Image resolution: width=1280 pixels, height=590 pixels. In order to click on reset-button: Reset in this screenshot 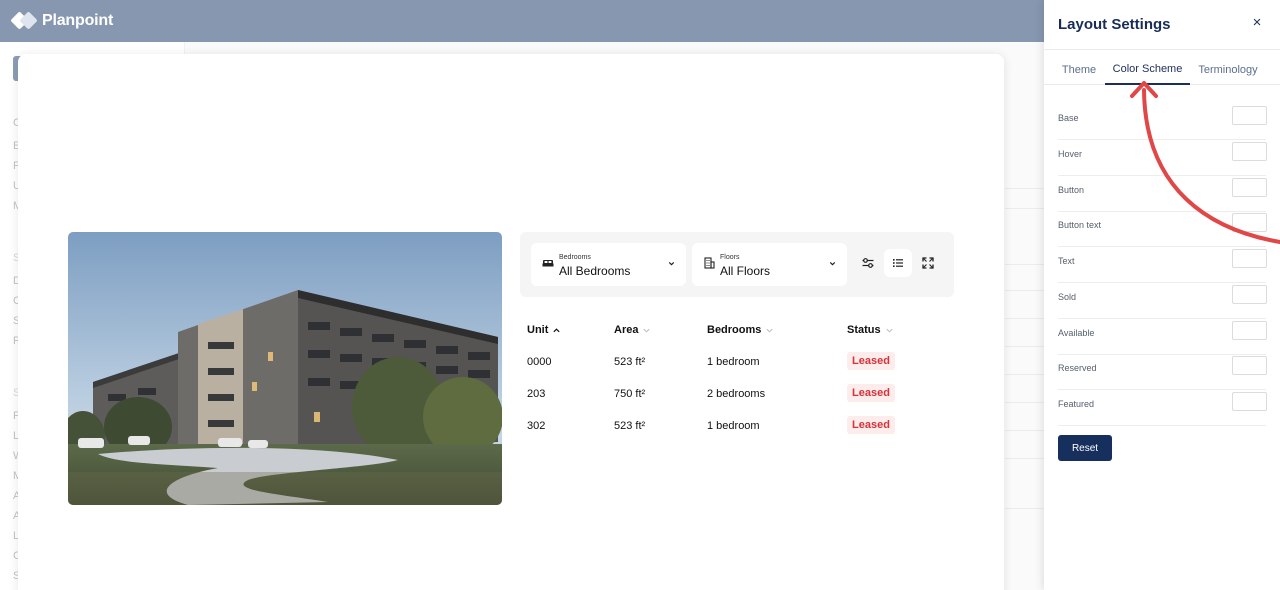, I will do `click(1085, 448)`.